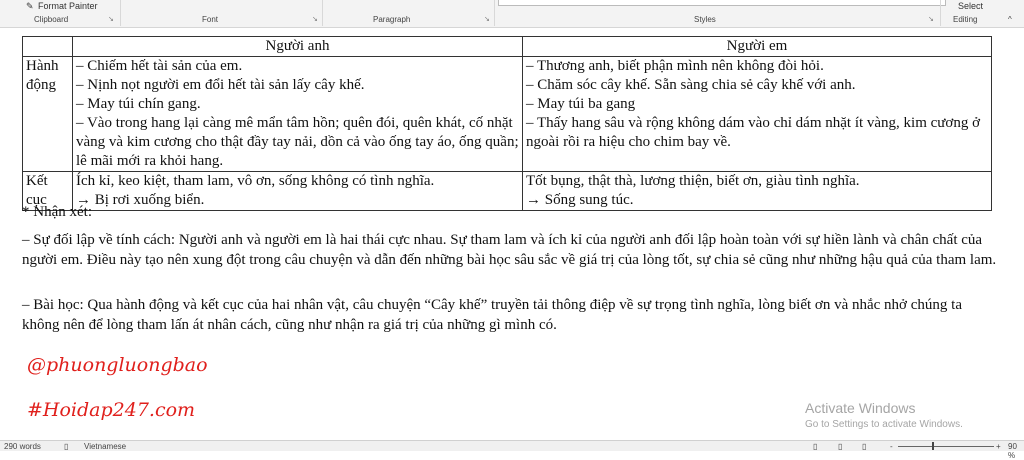 The height and width of the screenshot is (460, 1024). I want to click on zoom-out-button: -, so click(891, 446).